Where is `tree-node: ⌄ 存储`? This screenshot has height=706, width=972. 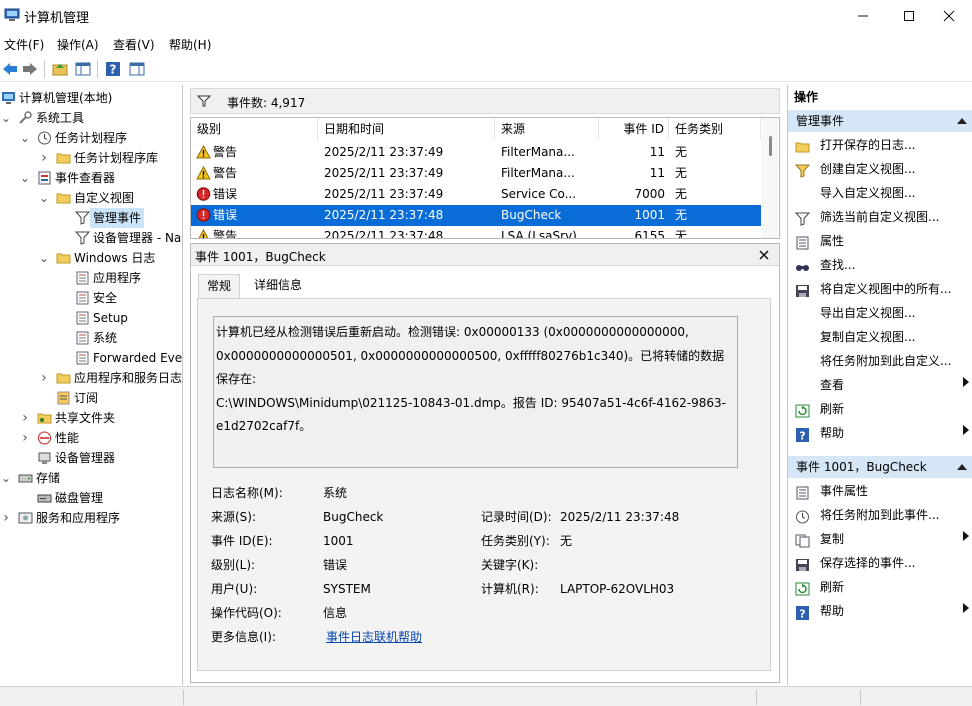 tree-node: ⌄ 存储 is located at coordinates (91, 478).